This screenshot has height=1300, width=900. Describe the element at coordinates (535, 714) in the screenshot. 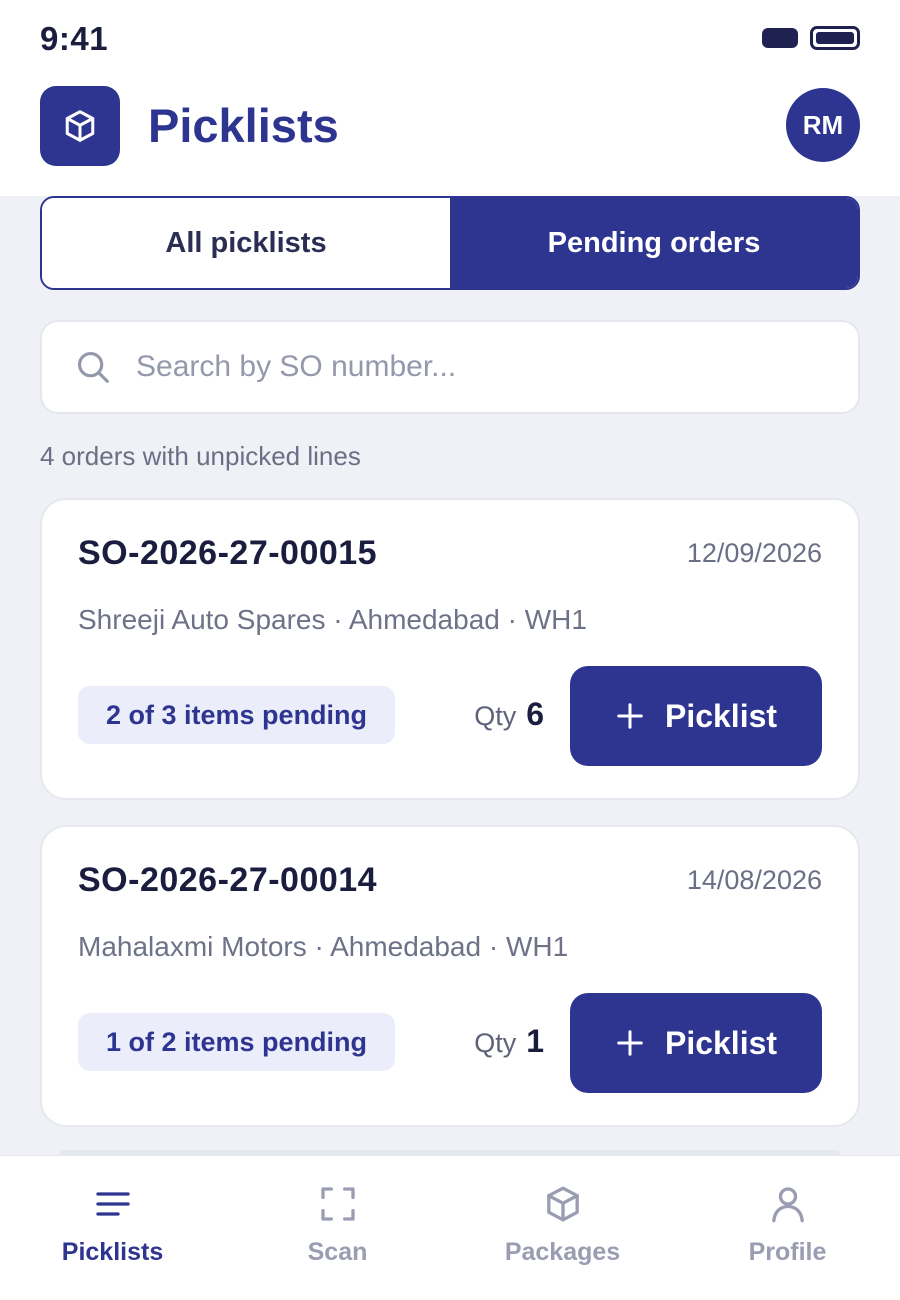

I see `qty-value: 6` at that location.